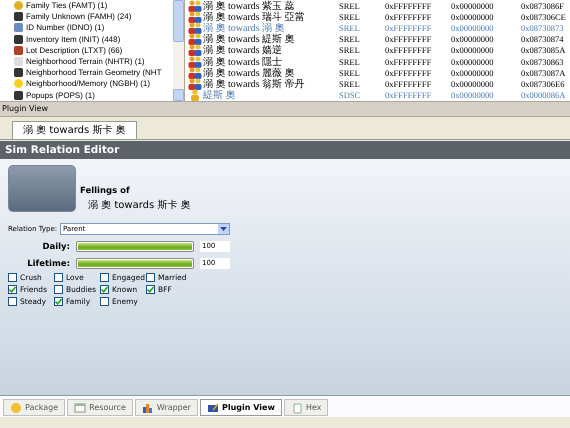 This screenshot has height=428, width=570. Describe the element at coordinates (166, 407) in the screenshot. I see `view-tab: Wrapper` at that location.